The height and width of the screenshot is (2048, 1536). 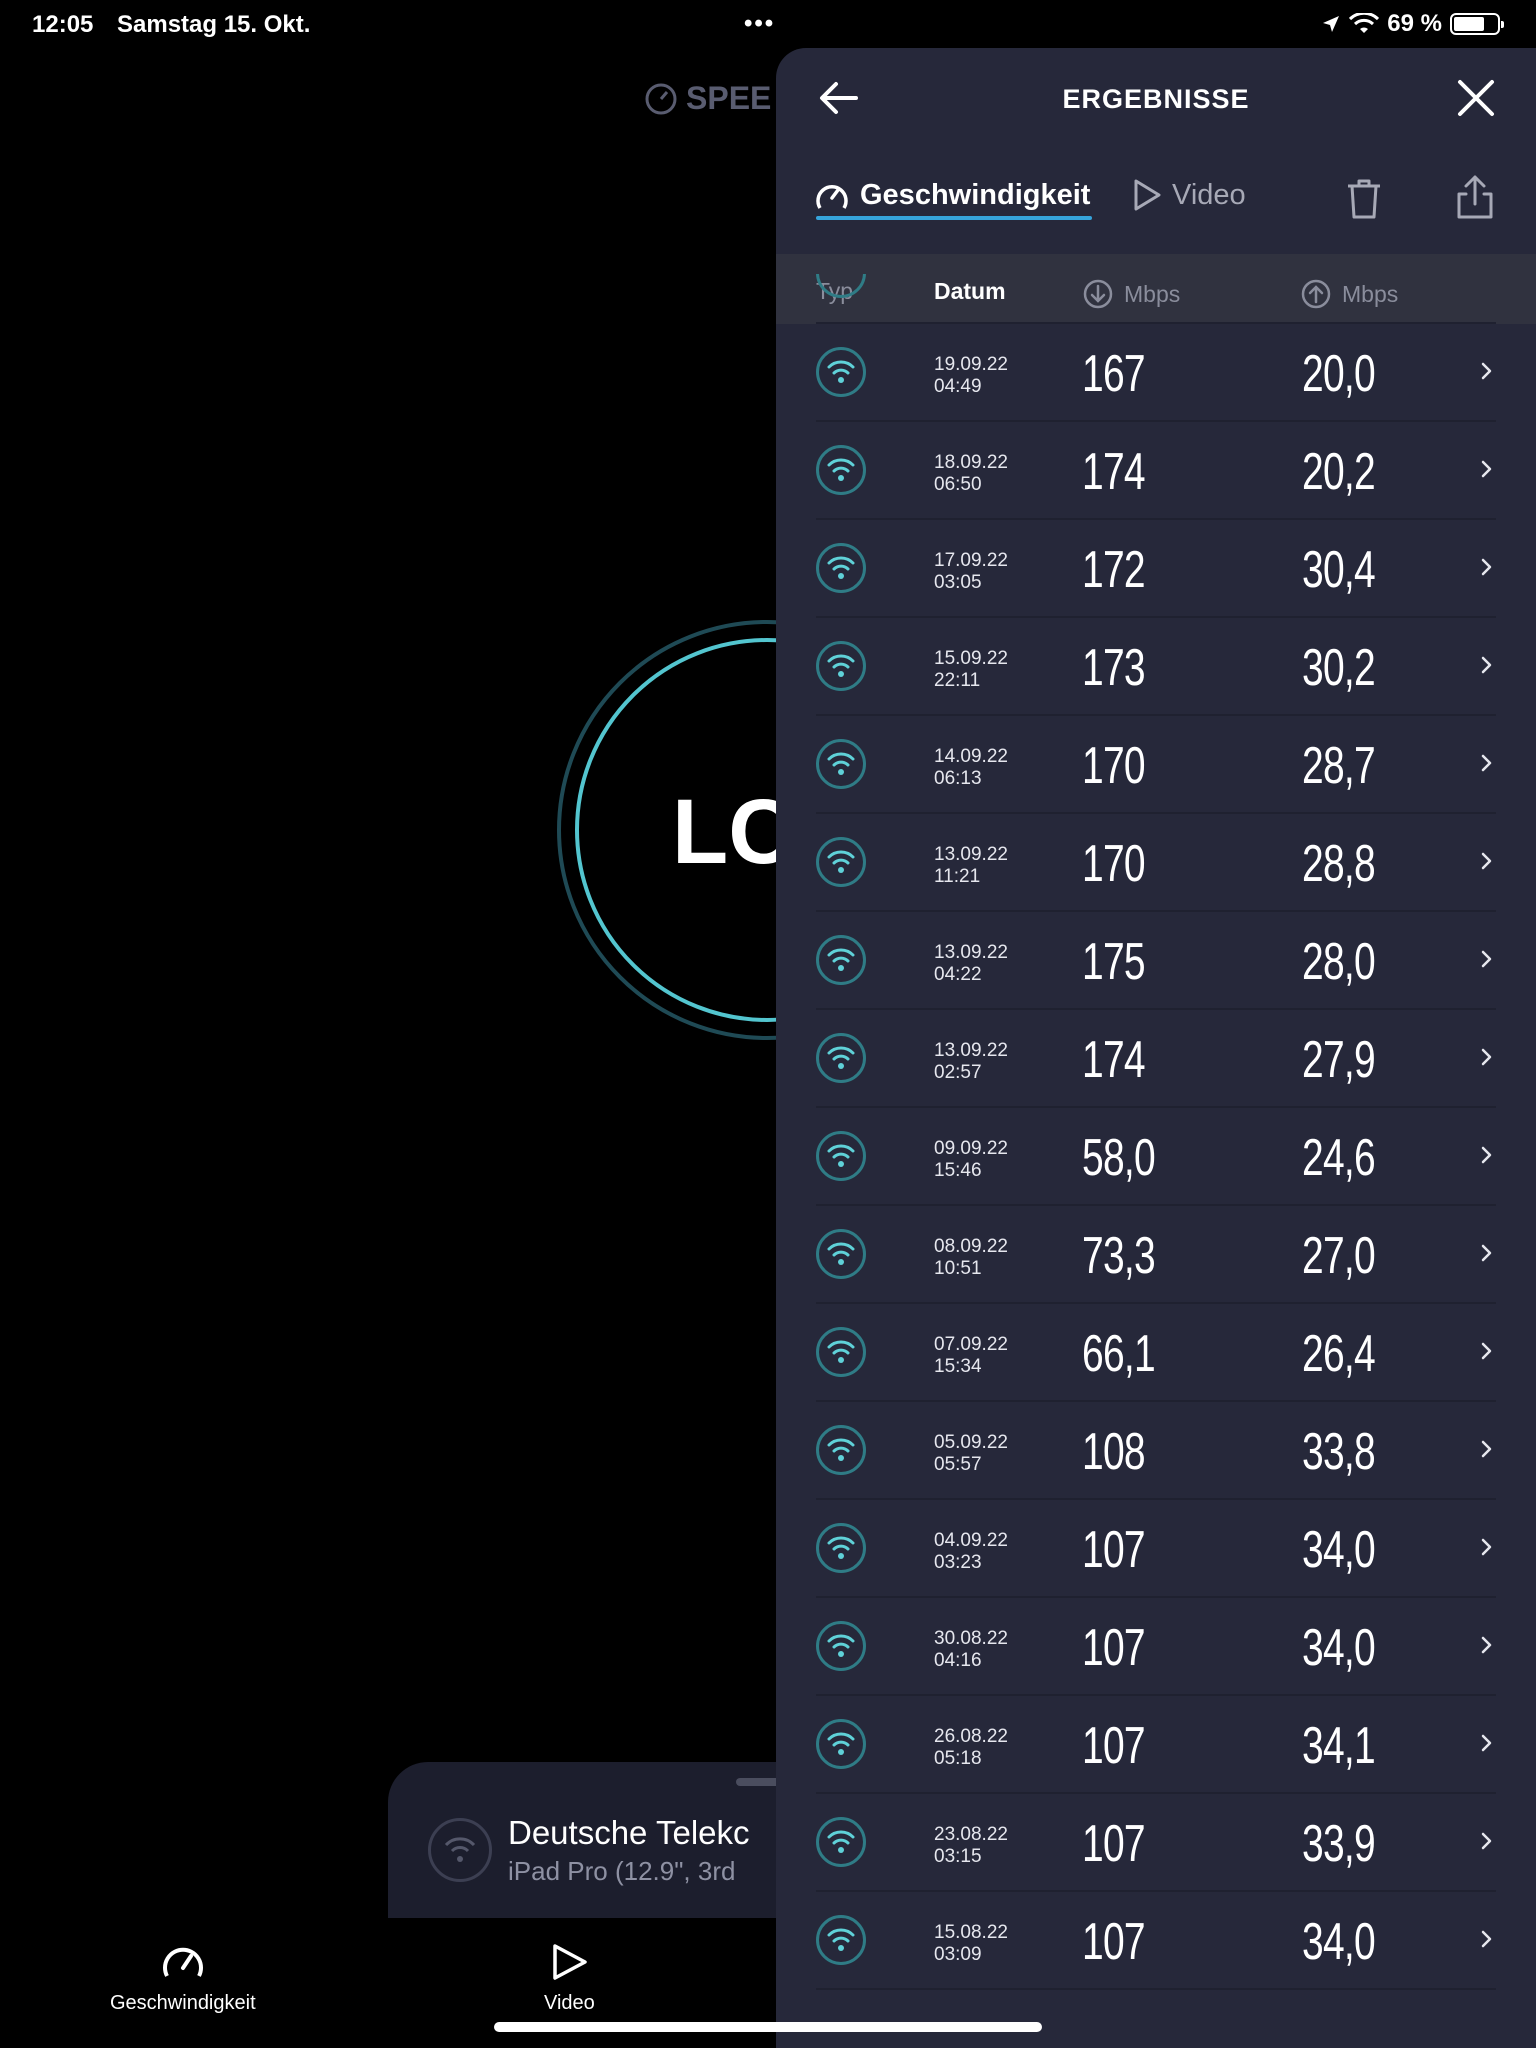 What do you see at coordinates (971, 854) in the screenshot?
I see `result-date: 13.09.22` at bounding box center [971, 854].